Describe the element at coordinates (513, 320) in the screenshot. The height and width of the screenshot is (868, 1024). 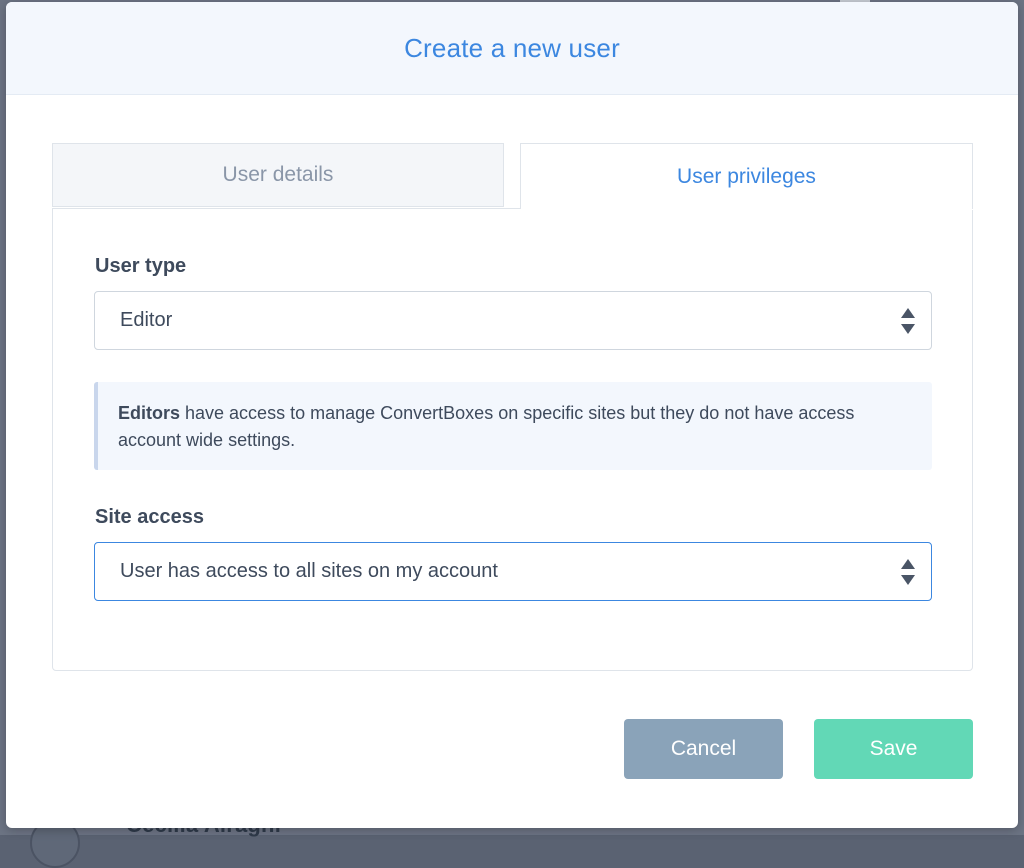
I see `user-type-select: Editor` at that location.